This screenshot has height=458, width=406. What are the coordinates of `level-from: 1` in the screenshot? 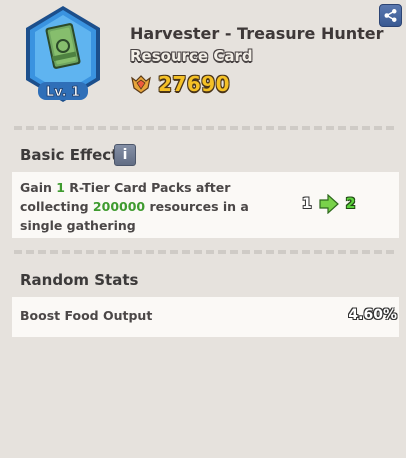 It's located at (307, 204).